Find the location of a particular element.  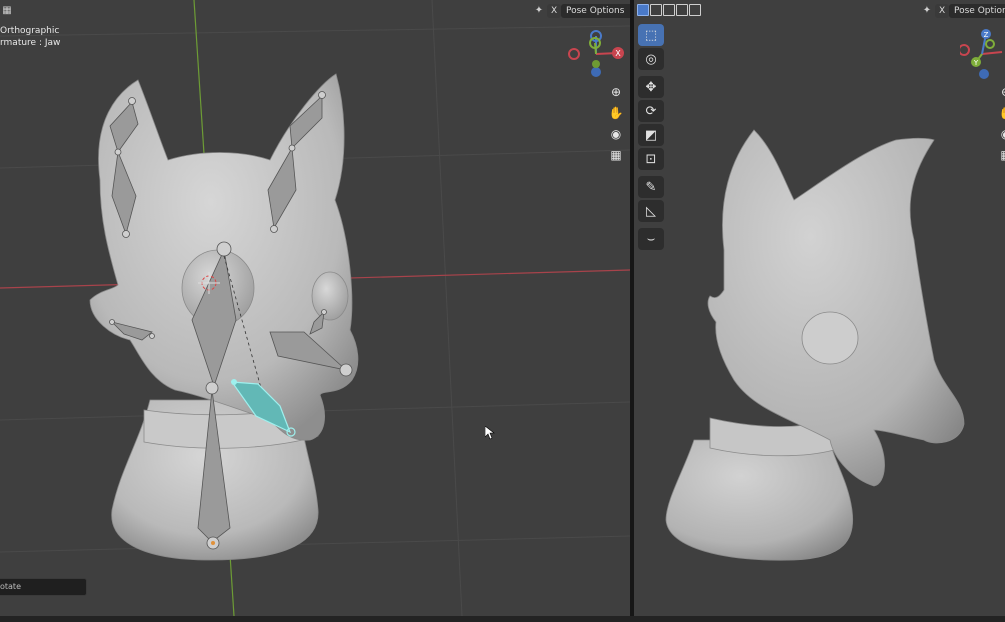

transform-icon: ⊡ is located at coordinates (651, 159).